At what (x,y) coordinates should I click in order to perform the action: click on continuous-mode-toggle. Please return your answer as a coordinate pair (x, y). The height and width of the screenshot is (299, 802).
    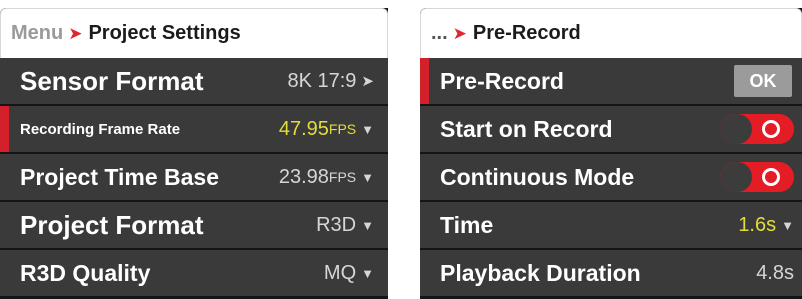
    Looking at the image, I should click on (757, 177).